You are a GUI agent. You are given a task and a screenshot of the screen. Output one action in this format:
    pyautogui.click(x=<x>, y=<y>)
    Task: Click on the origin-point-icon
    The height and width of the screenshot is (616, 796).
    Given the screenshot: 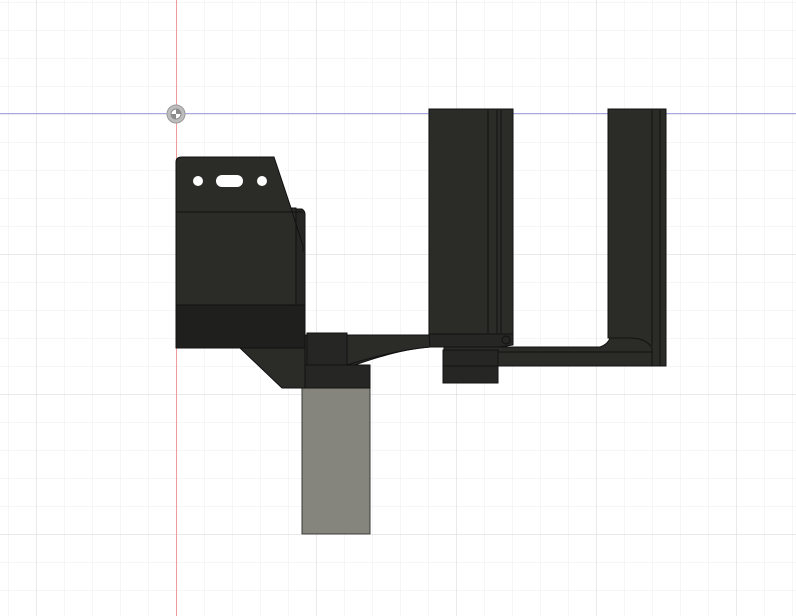 What is the action you would take?
    pyautogui.click(x=176, y=114)
    